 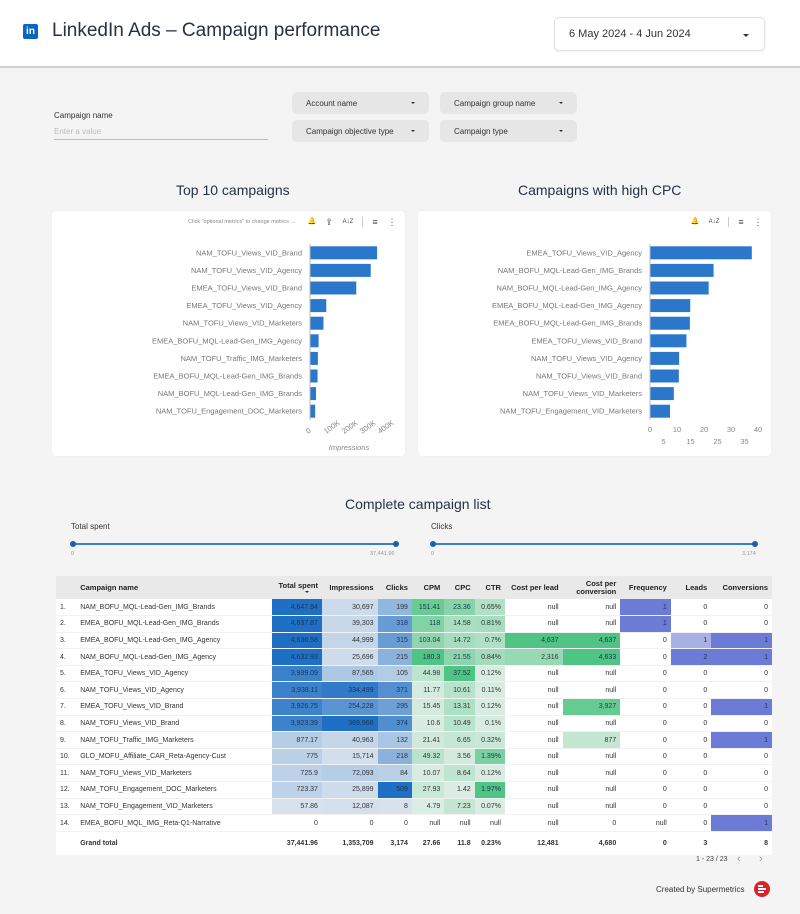 I want to click on conversions-cell: 0, so click(x=741, y=790).